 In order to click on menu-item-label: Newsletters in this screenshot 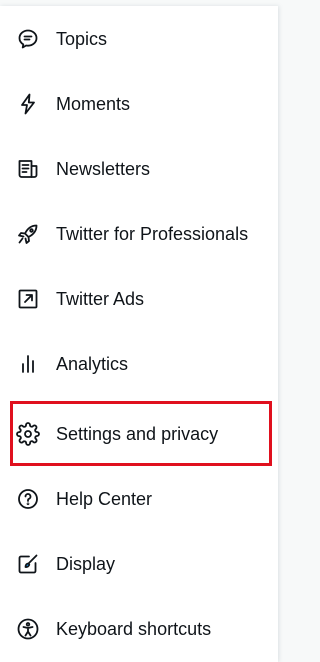, I will do `click(103, 168)`.